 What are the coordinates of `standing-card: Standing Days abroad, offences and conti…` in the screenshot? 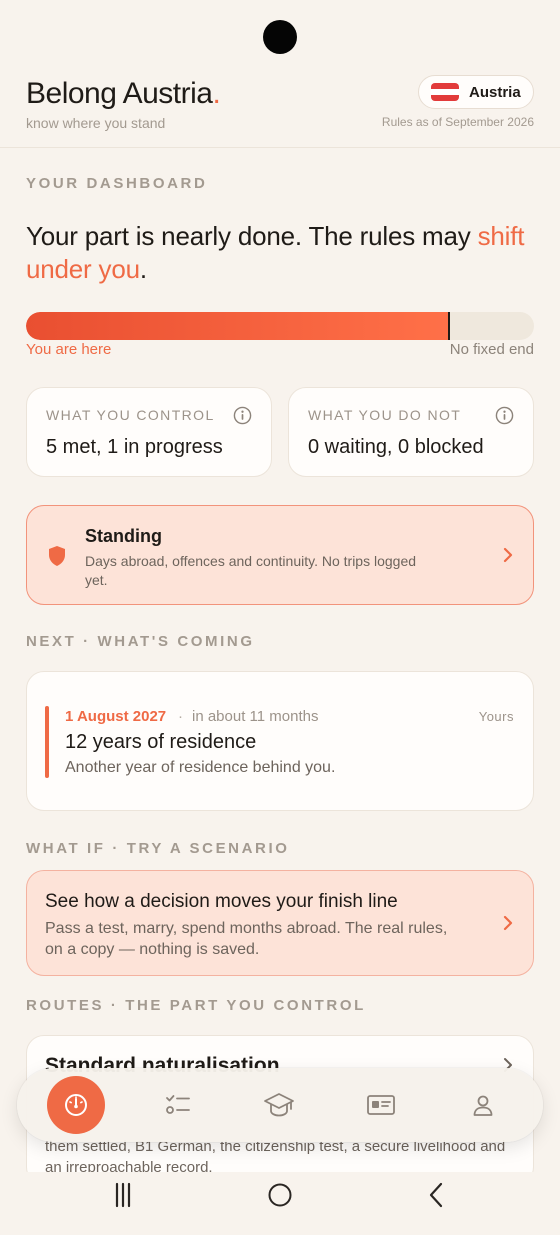 It's located at (280, 555).